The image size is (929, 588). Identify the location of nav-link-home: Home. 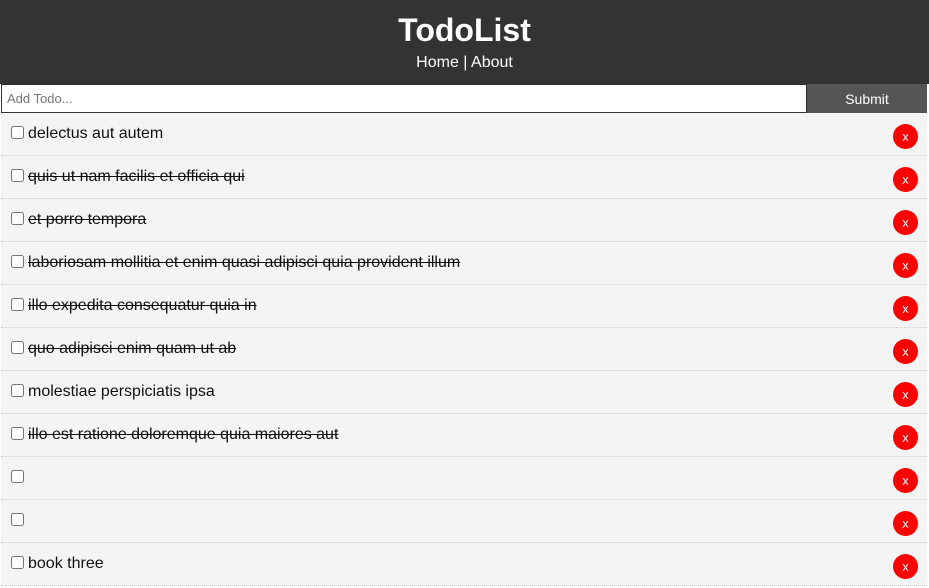
(437, 62).